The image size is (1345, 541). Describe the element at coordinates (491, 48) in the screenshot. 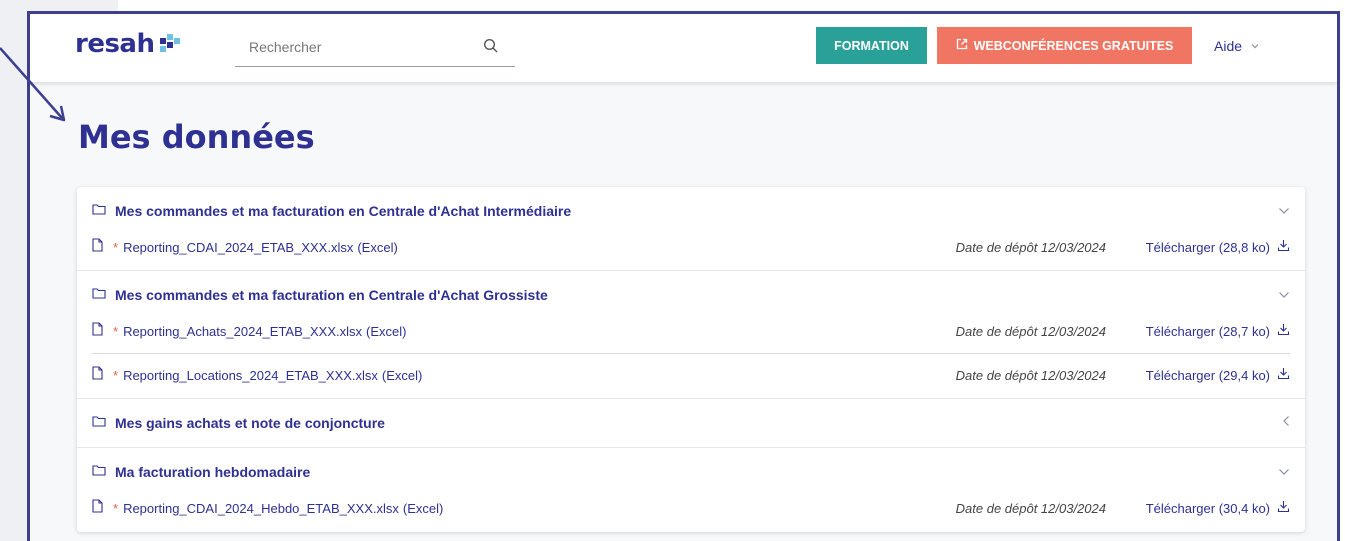

I see `search-icon` at that location.